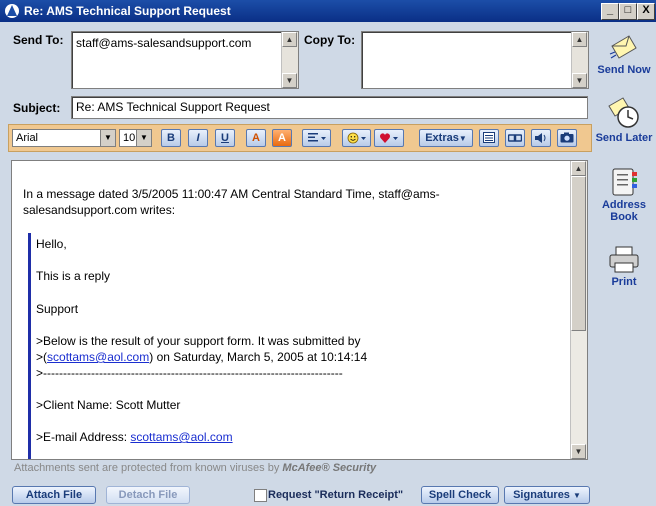  I want to click on extras-button: Extras▼, so click(446, 138).